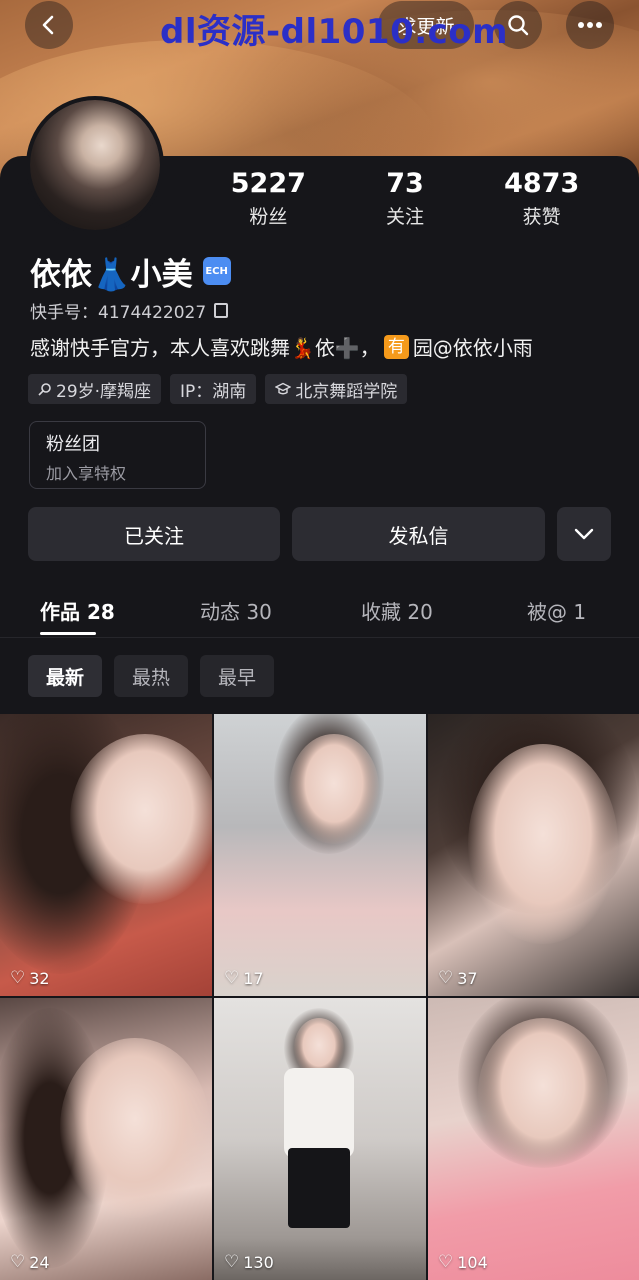 The width and height of the screenshot is (639, 1280). I want to click on post-tile: ♡ 104, so click(533, 1139).